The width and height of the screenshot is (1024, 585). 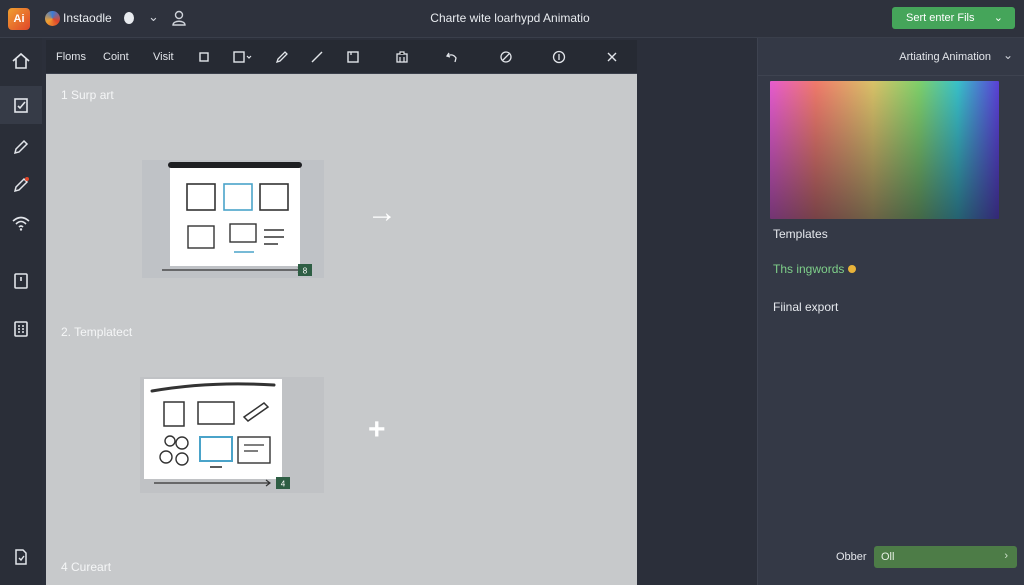 I want to click on panel-title: Artiating Animation, so click(x=945, y=57).